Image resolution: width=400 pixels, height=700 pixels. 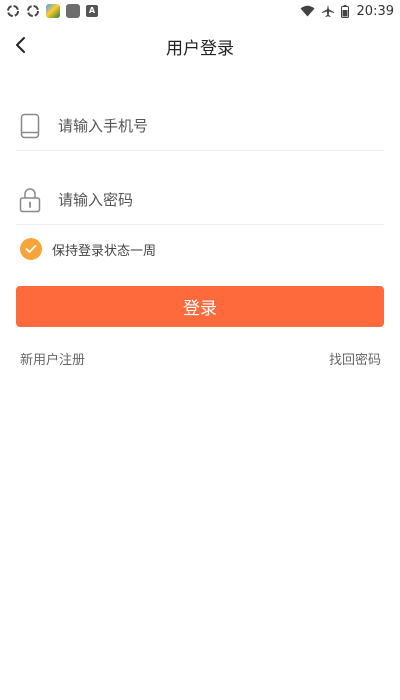 I want to click on register-link: 新用户注册, so click(x=52, y=358).